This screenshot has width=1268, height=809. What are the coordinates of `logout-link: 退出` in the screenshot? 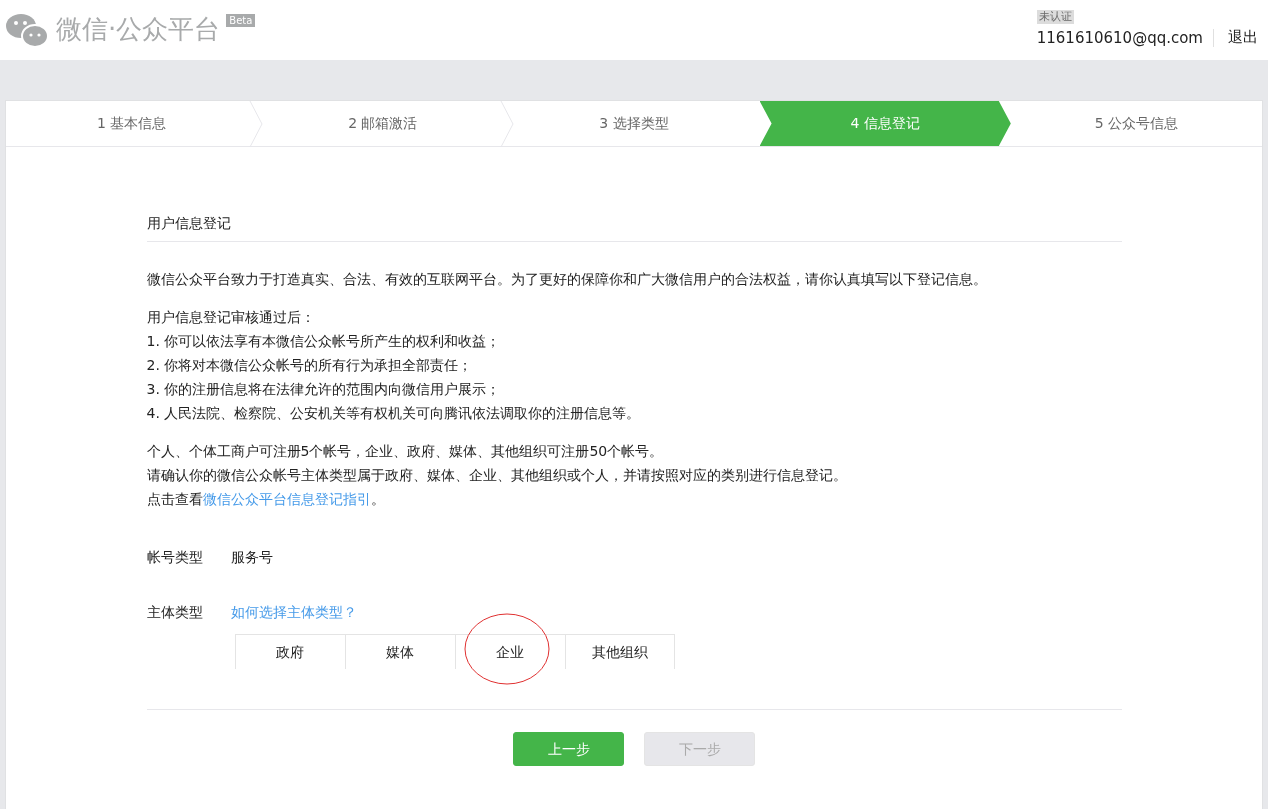 It's located at (1236, 37).